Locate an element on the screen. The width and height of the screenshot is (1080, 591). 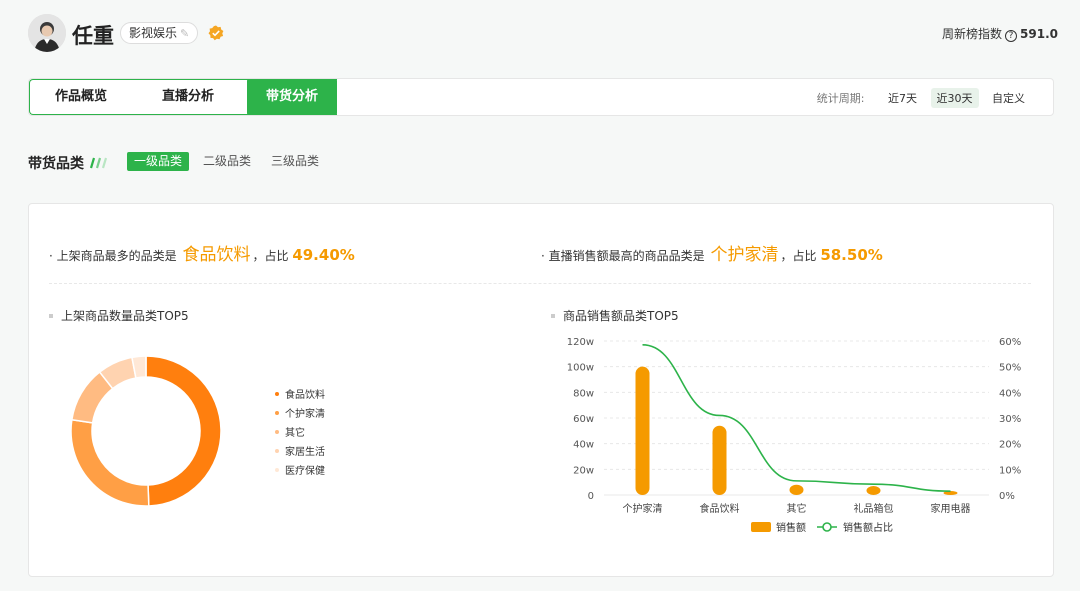
summary-right: · 直播销售额最高的商品品类是 个护家清 ，占比 58.50% is located at coordinates (712, 252).